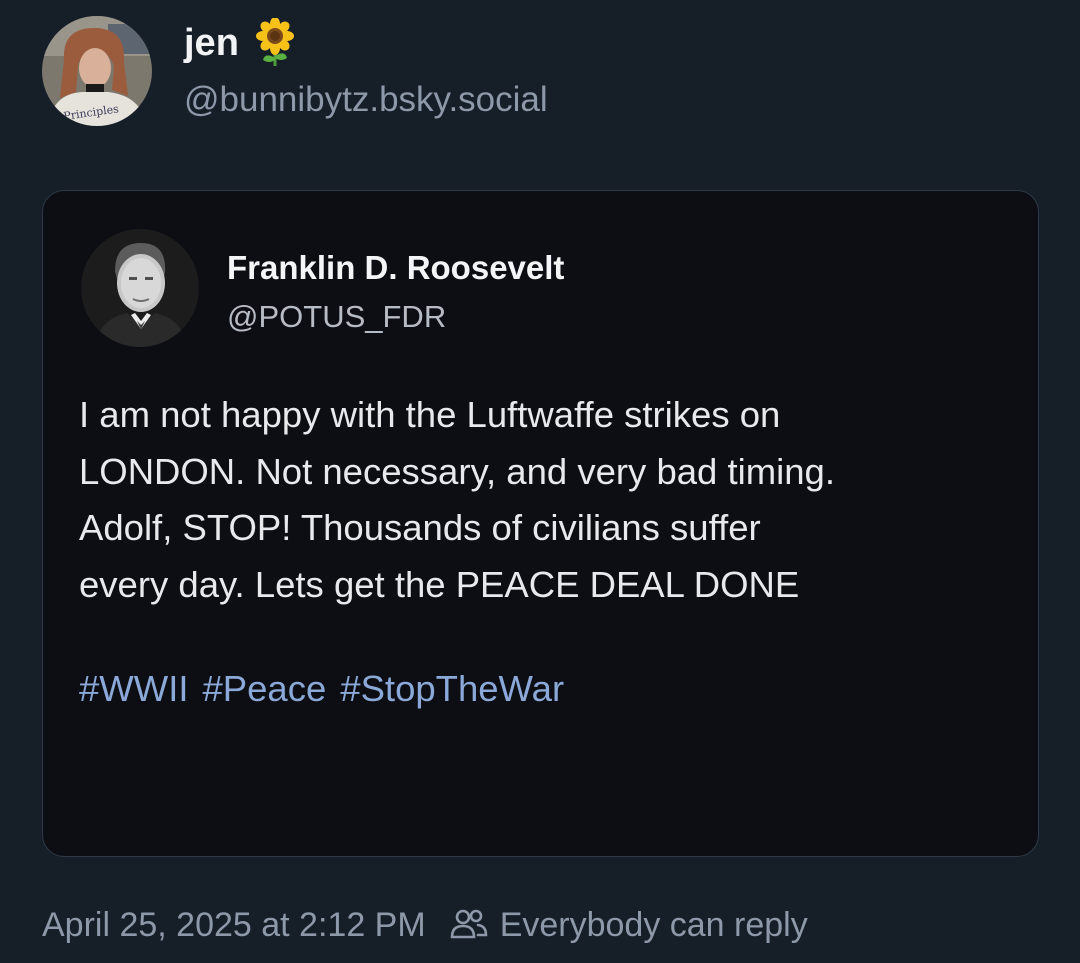 This screenshot has width=1080, height=963. I want to click on quoted-hashtags: #WWII #Peace #StopTheWar, so click(321, 689).